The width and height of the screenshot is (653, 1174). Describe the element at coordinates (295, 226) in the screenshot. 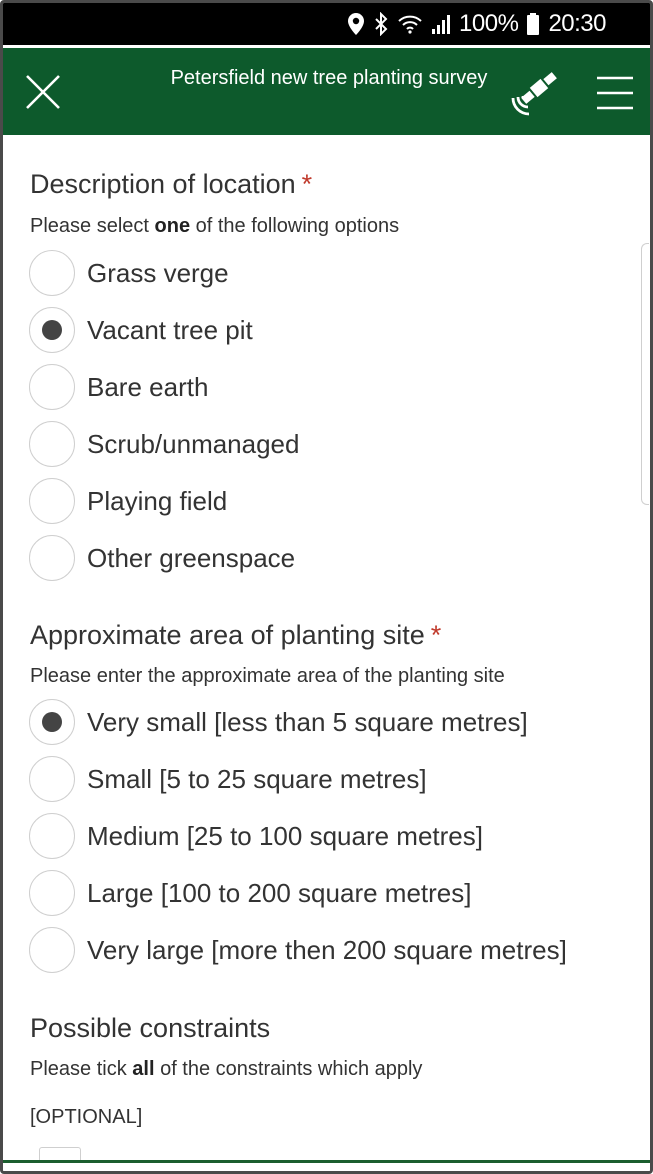

I see `hint-text: of the following options` at that location.